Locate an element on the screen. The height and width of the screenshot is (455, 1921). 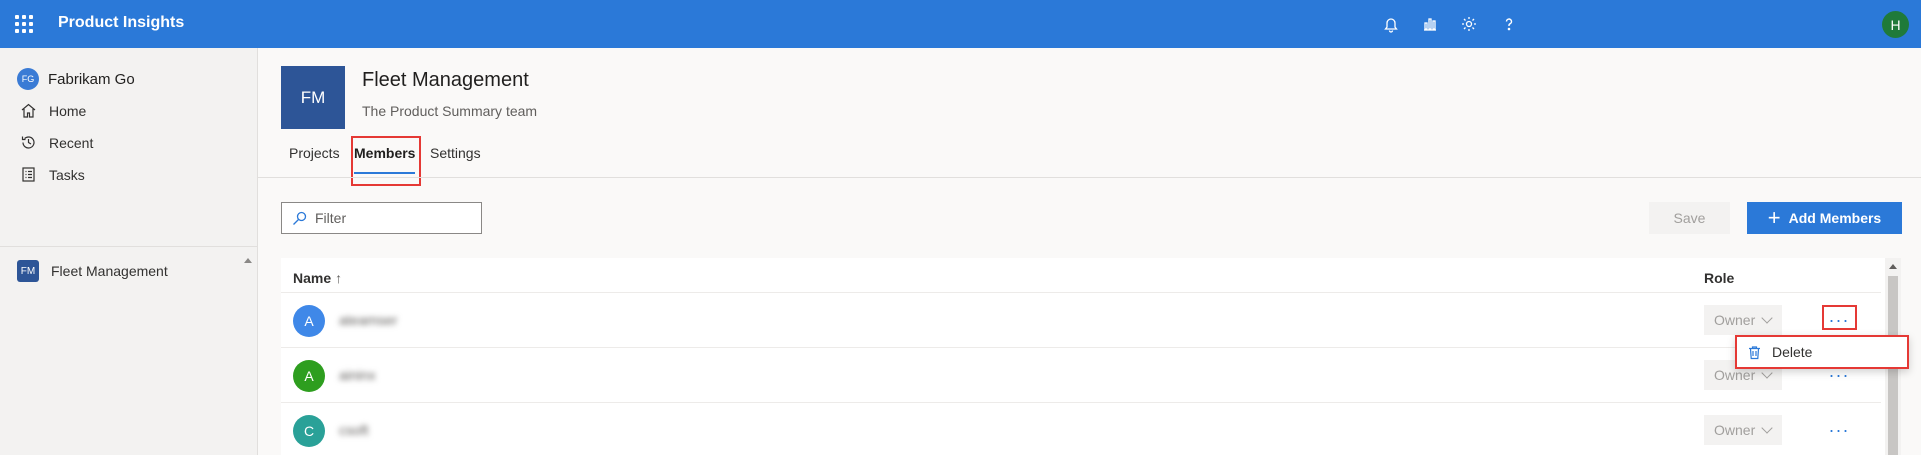
team-badge: FM is located at coordinates (313, 97).